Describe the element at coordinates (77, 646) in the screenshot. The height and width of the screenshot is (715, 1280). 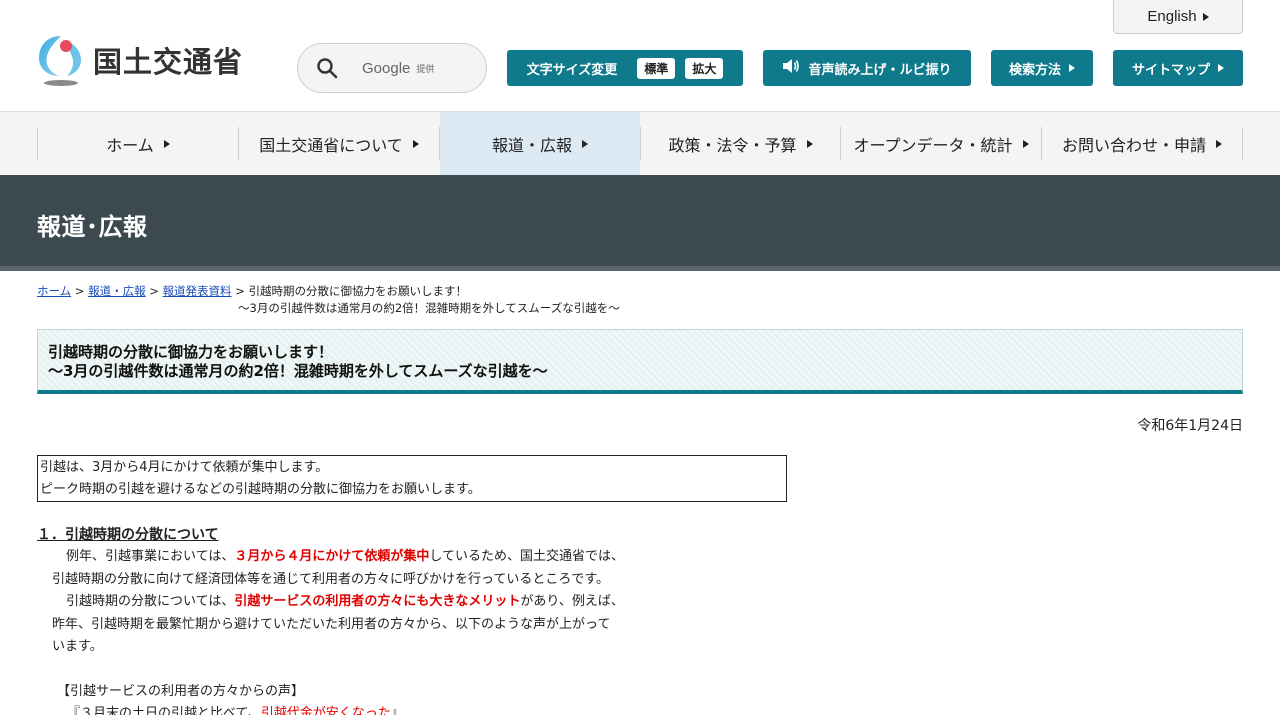
I see `text: います。` at that location.